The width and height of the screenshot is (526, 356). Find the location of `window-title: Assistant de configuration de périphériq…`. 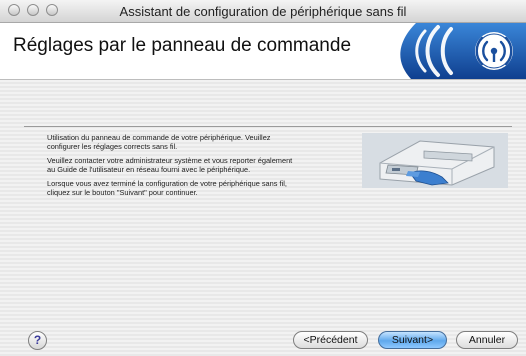

window-title: Assistant de configuration de périphériq… is located at coordinates (263, 11).